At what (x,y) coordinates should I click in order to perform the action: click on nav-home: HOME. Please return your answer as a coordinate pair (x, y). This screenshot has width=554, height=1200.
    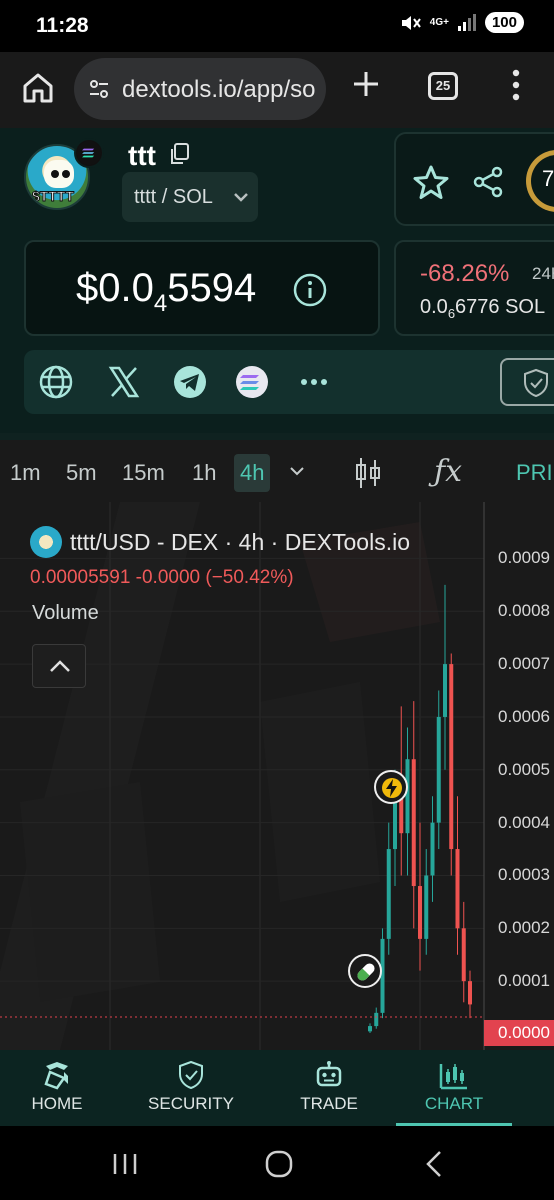
    Looking at the image, I should click on (57, 1088).